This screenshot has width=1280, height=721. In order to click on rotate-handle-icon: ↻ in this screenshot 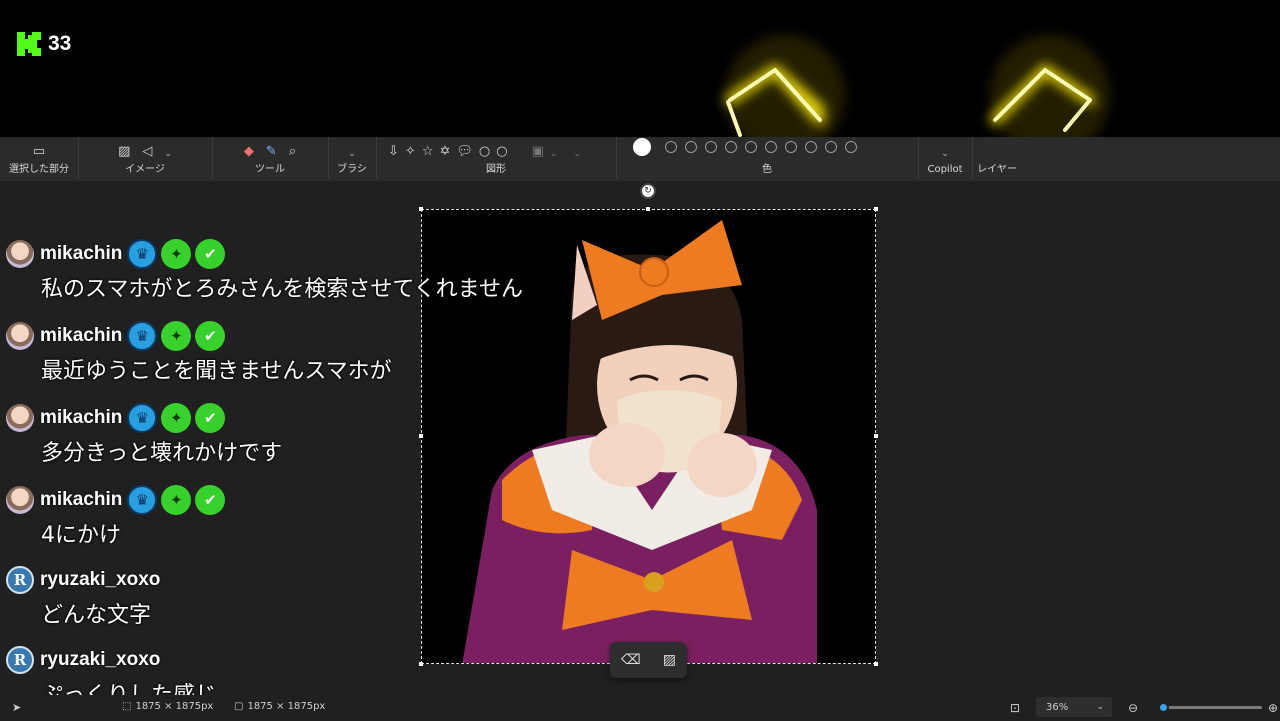, I will do `click(648, 191)`.